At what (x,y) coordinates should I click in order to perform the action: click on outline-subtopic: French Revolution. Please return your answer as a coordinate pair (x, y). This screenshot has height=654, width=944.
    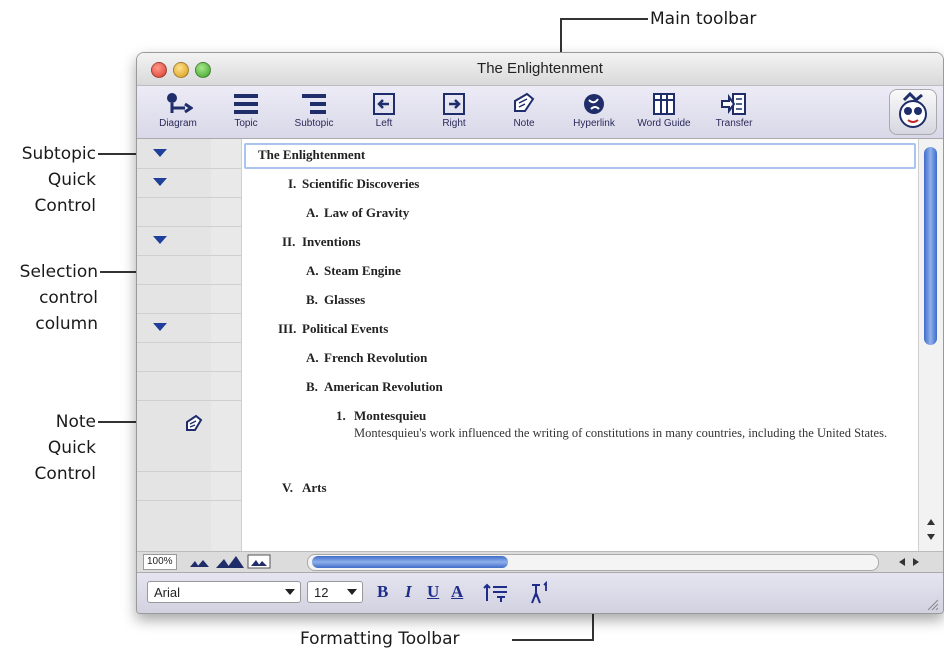
    Looking at the image, I should click on (375, 358).